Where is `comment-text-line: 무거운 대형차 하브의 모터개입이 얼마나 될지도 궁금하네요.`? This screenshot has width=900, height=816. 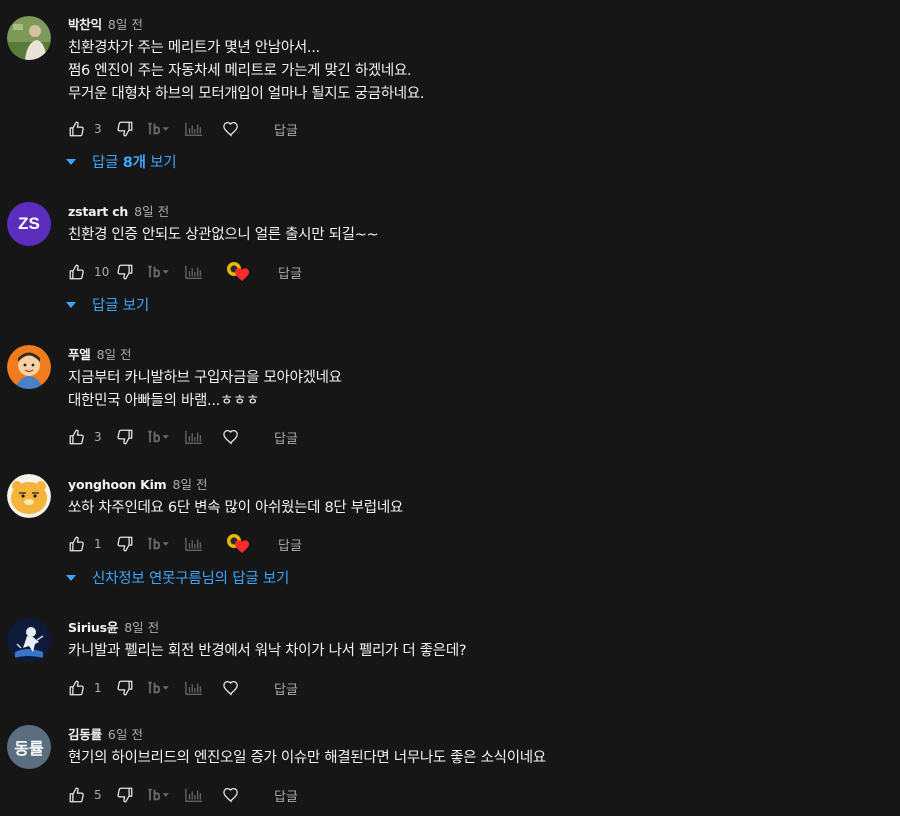
comment-text-line: 무거운 대형차 하브의 모터개입이 얼마나 될지도 궁금하네요. is located at coordinates (246, 94).